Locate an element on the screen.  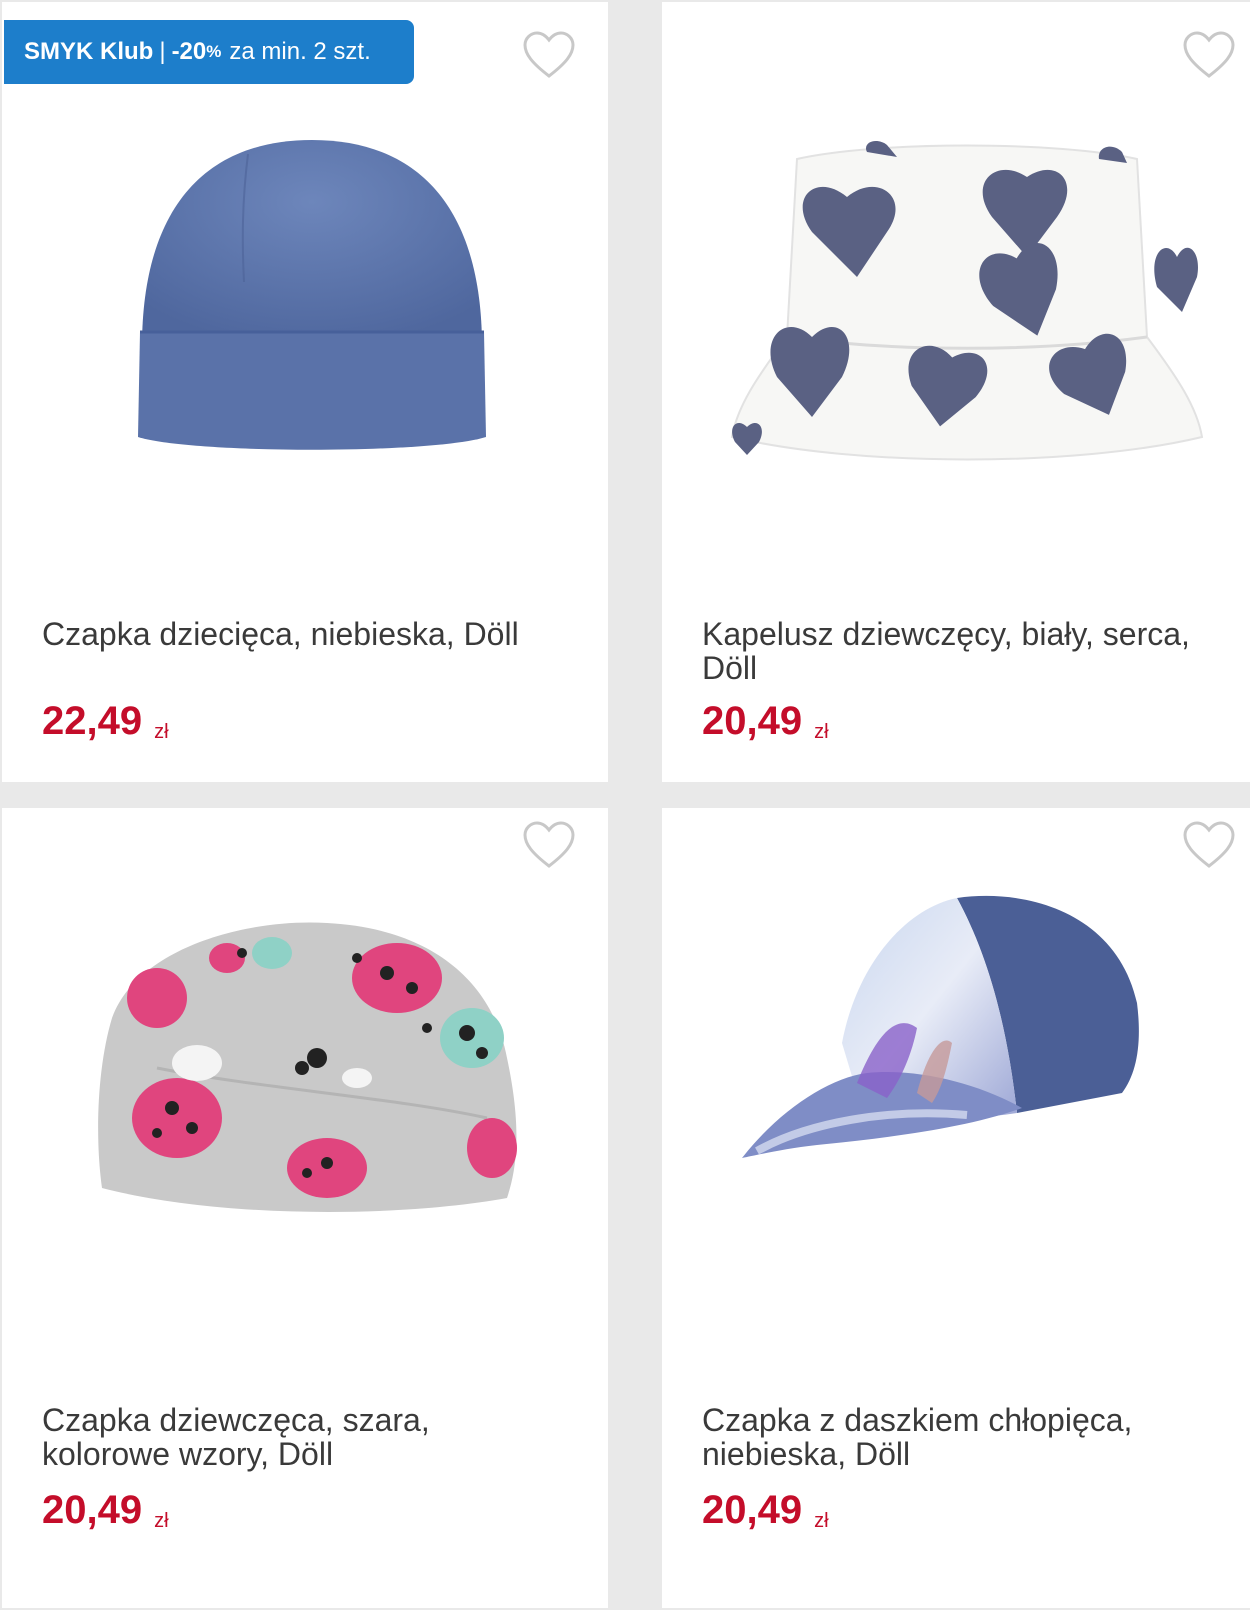
promo-percent: % is located at coordinates (214, 51).